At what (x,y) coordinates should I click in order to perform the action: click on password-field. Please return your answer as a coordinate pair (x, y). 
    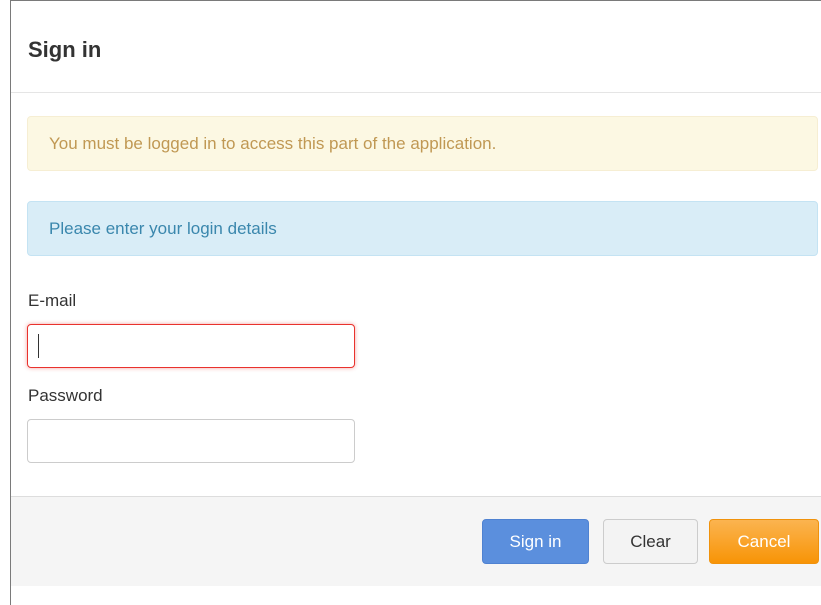
    Looking at the image, I should click on (191, 441).